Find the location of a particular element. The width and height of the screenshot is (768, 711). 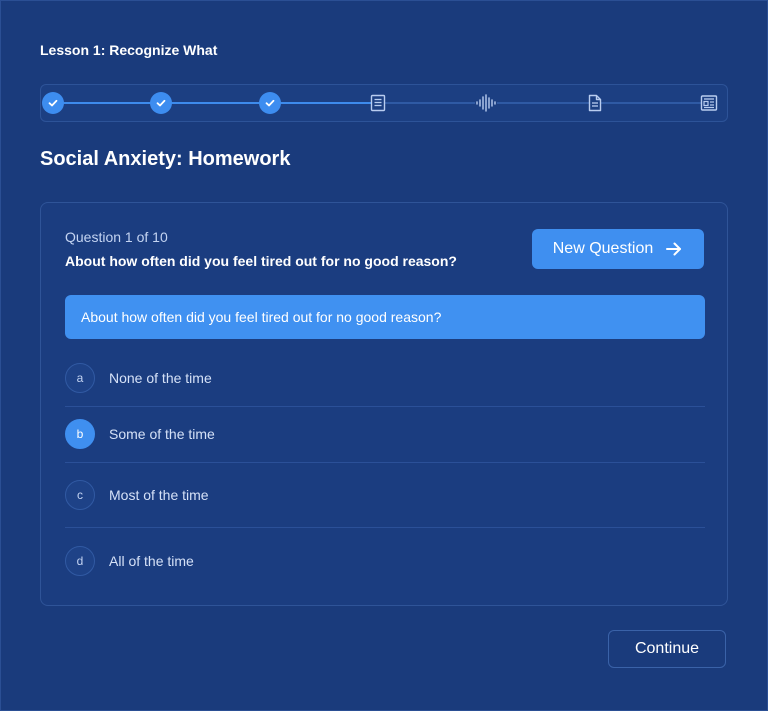

option-a-key: a is located at coordinates (80, 378).